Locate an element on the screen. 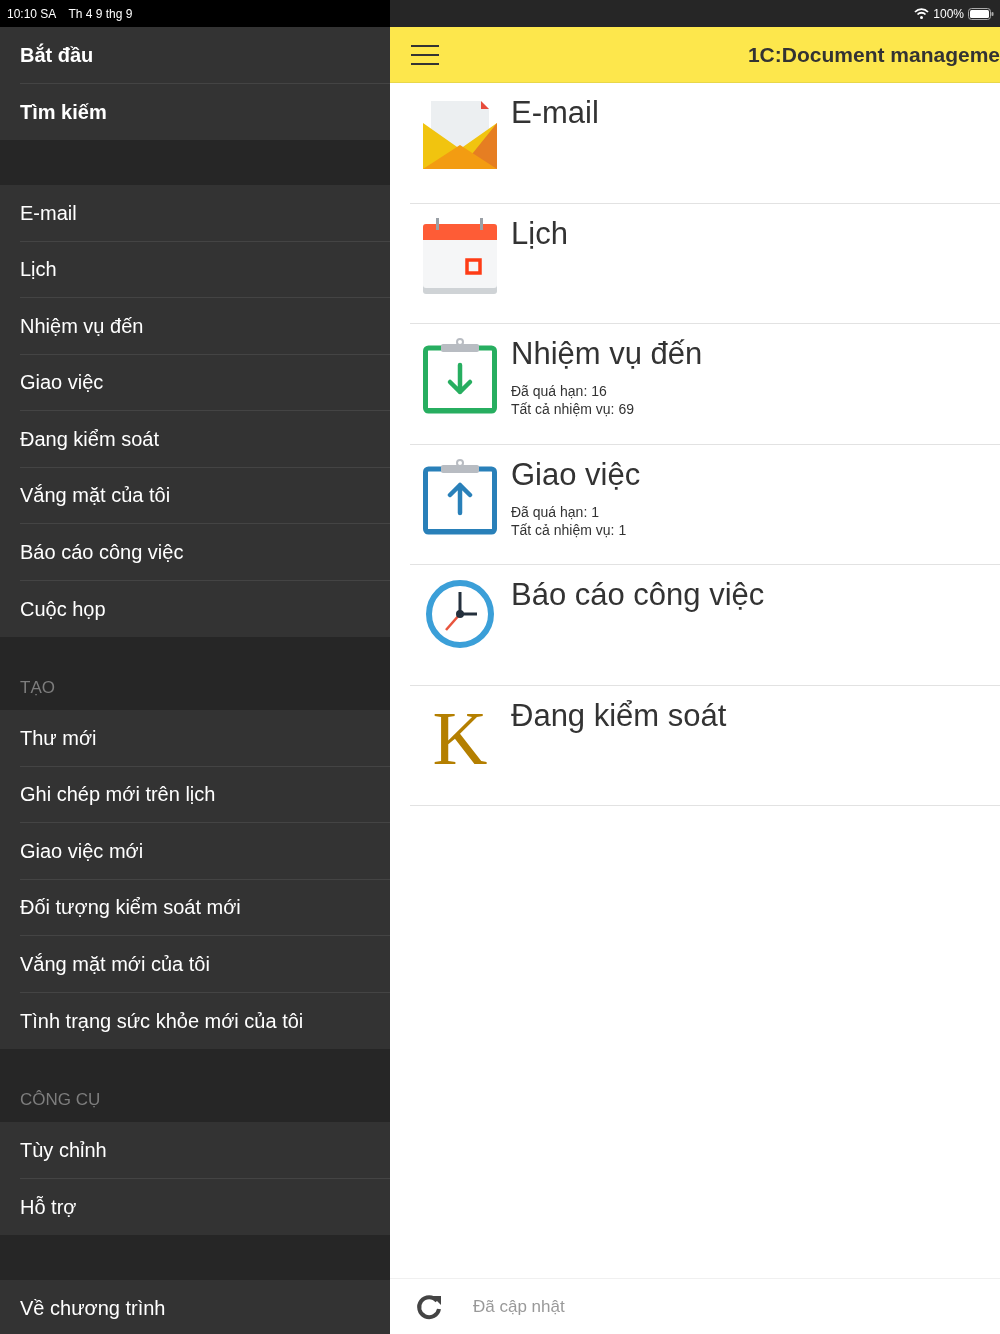 The width and height of the screenshot is (1000, 1334). section-header: CÔNG CỤ is located at coordinates (60, 1099).